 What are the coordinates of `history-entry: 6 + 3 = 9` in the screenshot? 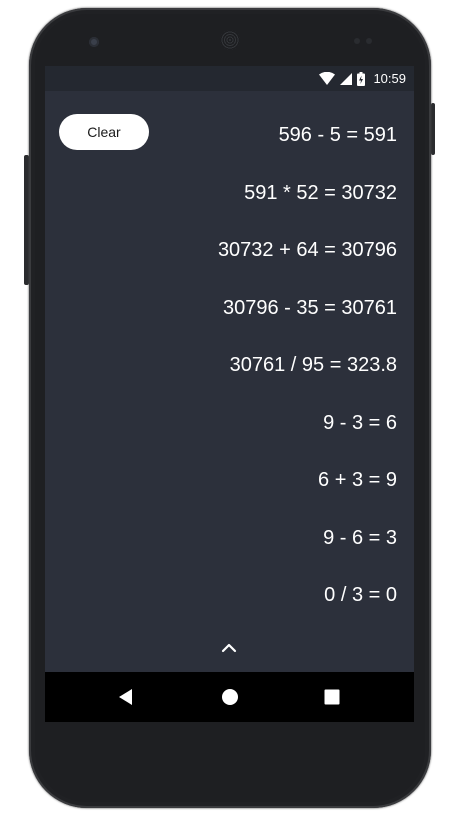 It's located at (357, 480).